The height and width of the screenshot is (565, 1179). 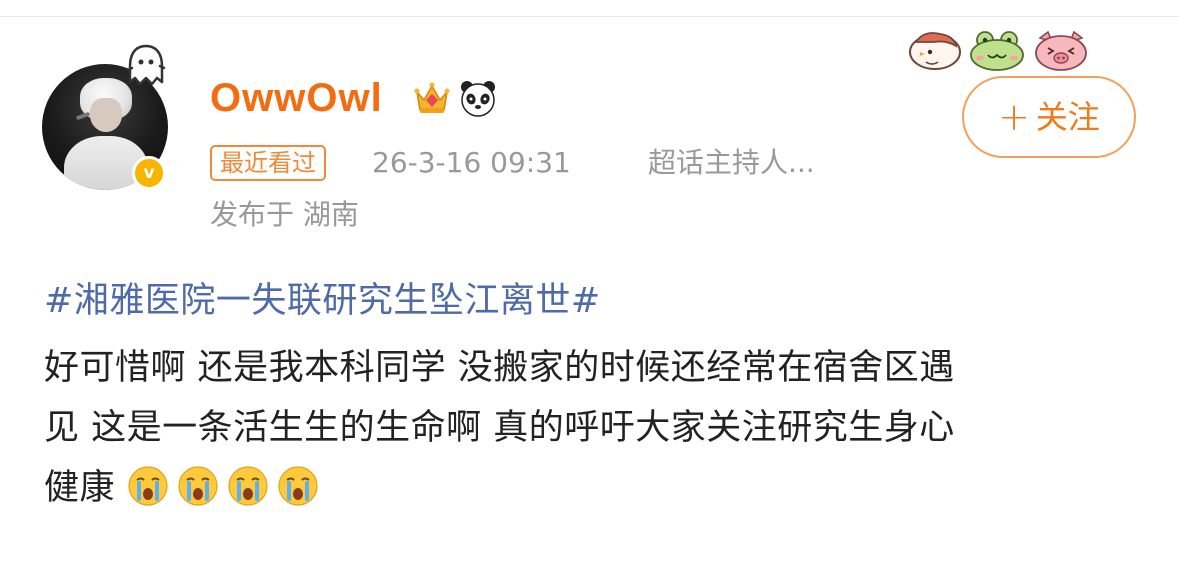 I want to click on post-body-line: 好可惜啊 还是我本科同学 没搬家的时候还经常在宿舍区遇, so click(x=499, y=368).